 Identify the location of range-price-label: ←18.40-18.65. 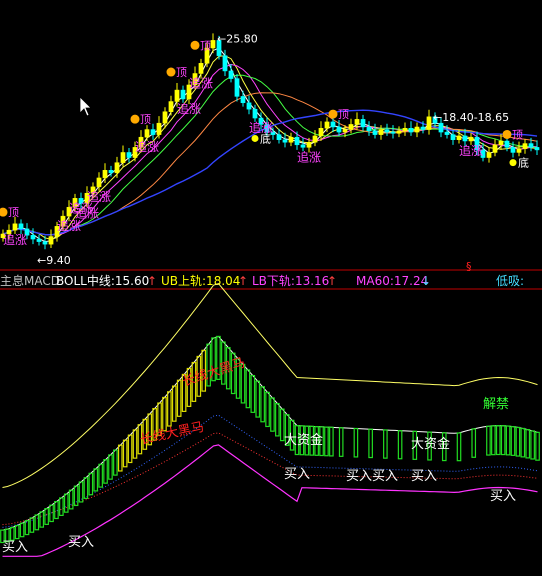
(471, 117).